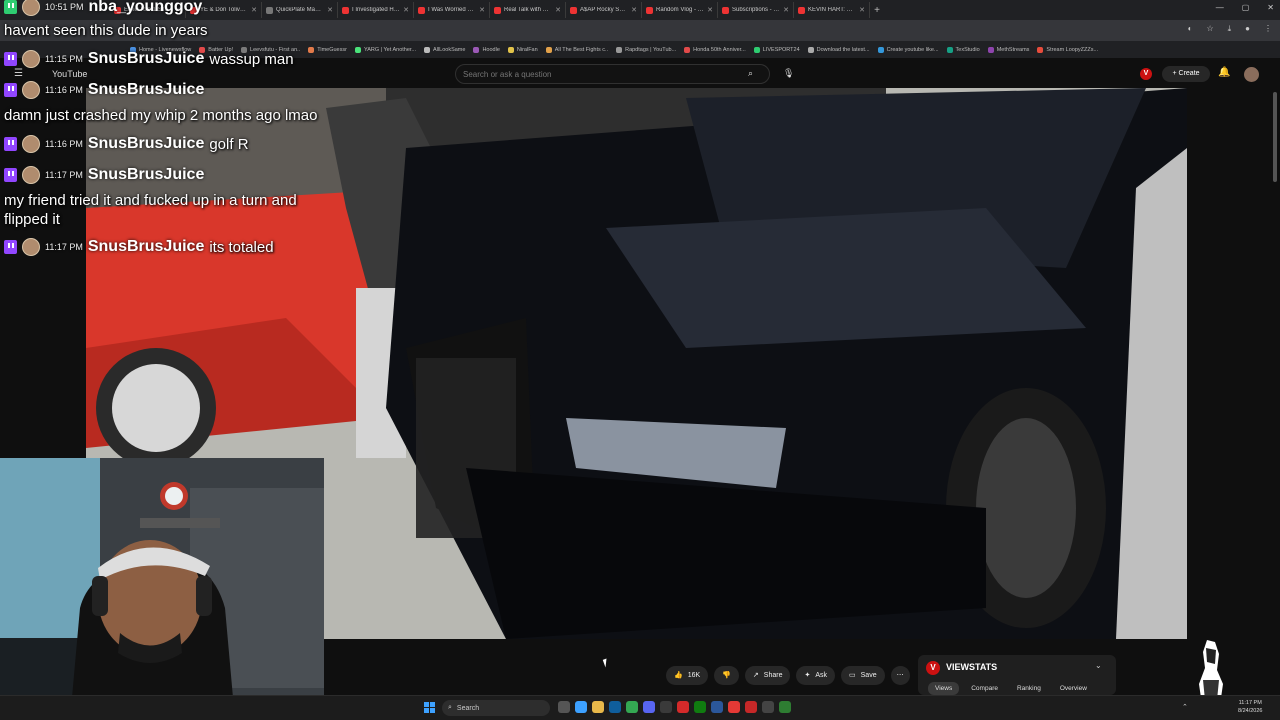 This screenshot has height=720, width=1280. Describe the element at coordinates (496, 708) in the screenshot. I see `taskbar-search: ⌕ Search` at that location.